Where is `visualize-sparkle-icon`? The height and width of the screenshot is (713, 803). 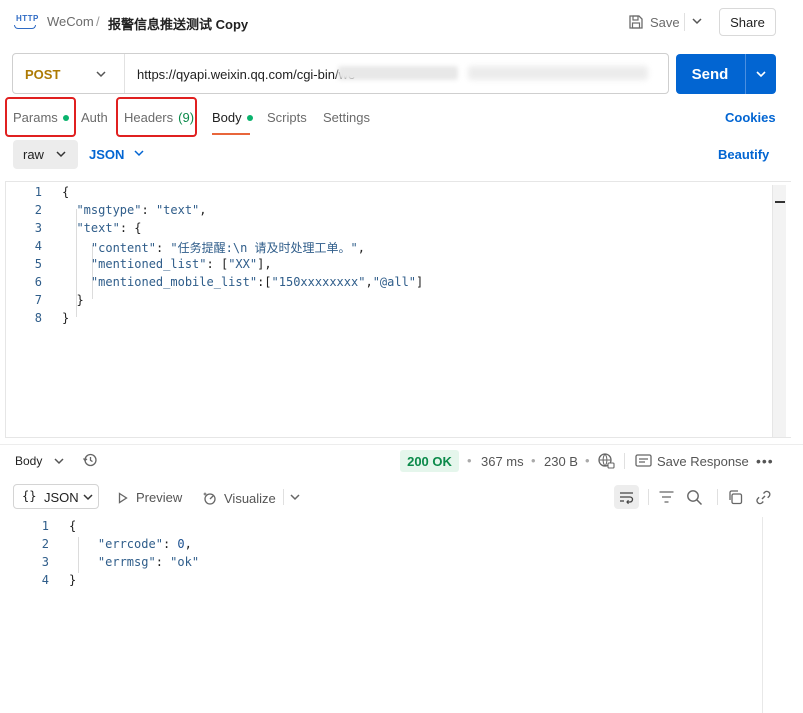 visualize-sparkle-icon is located at coordinates (209, 498).